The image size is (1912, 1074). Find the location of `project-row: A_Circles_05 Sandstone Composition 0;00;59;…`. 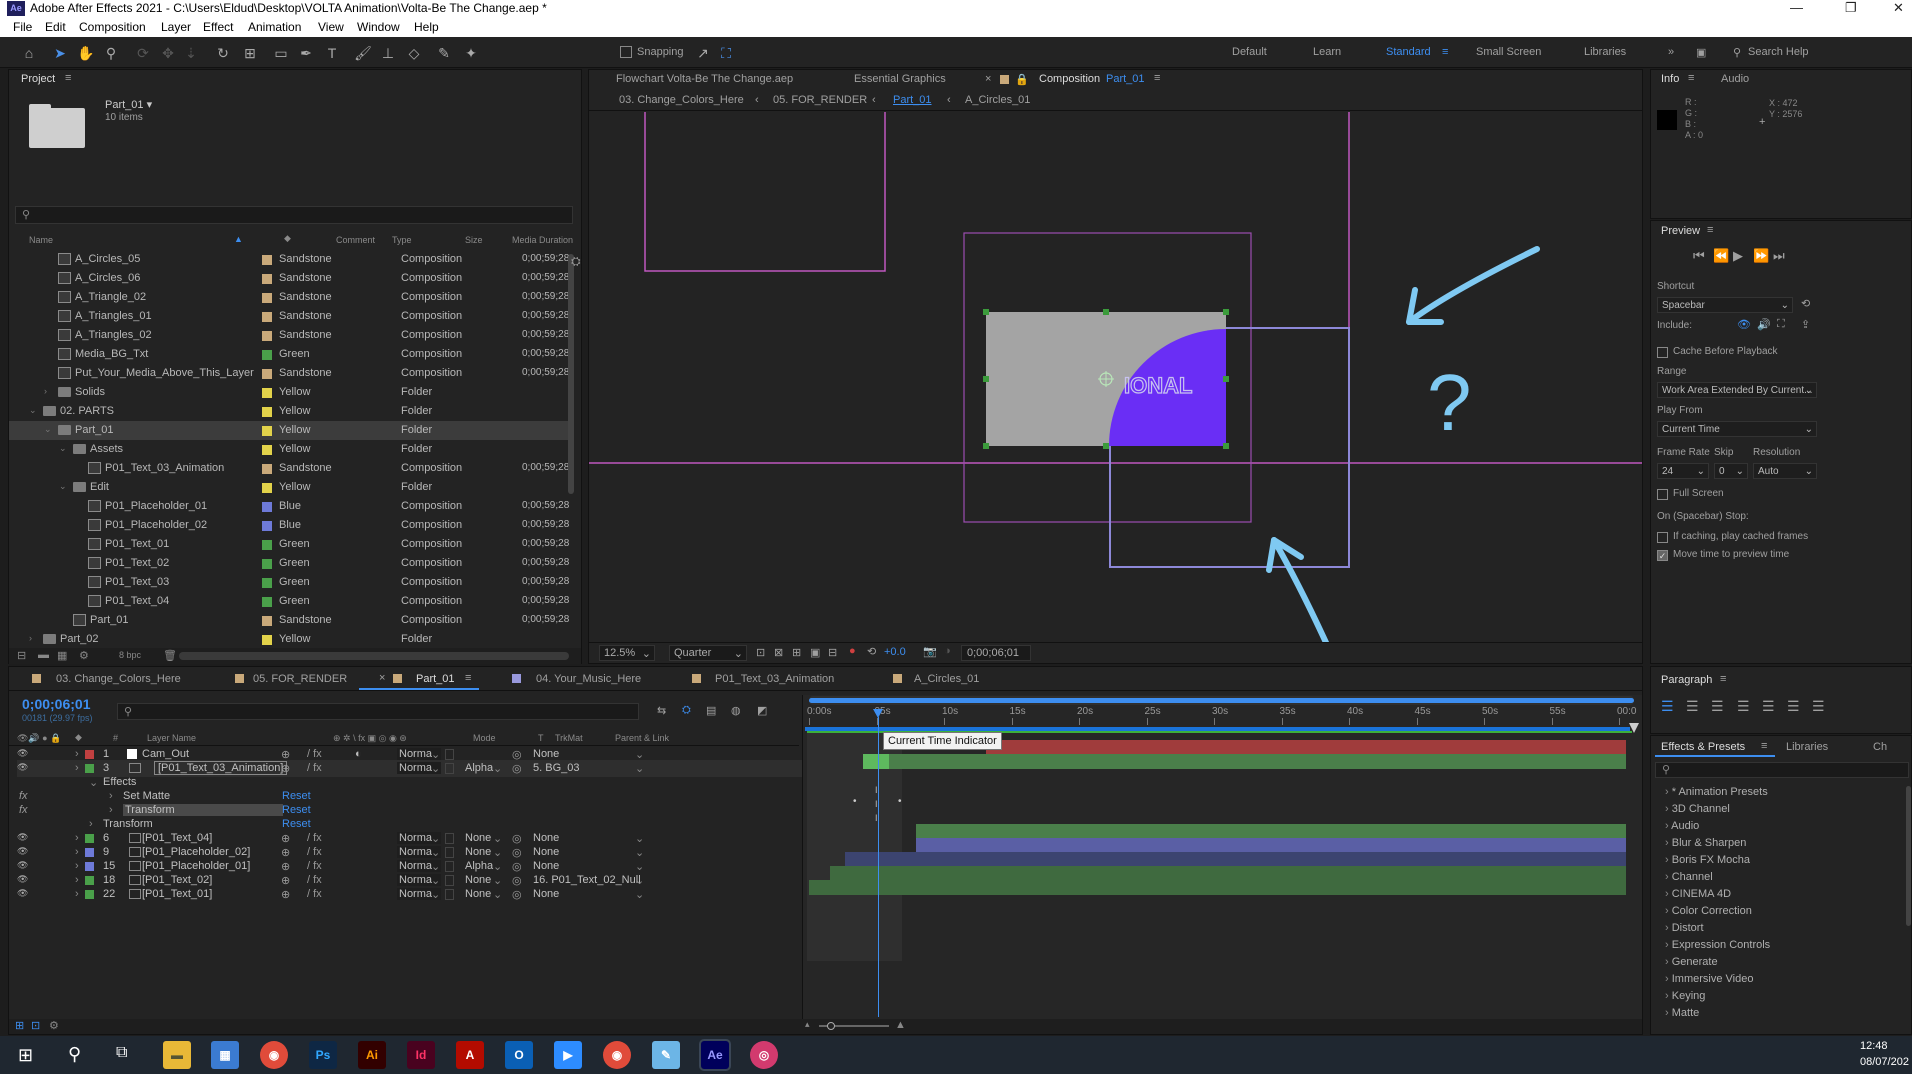

project-row: A_Circles_05 Sandstone Composition 0;00;59;… is located at coordinates (291, 259).